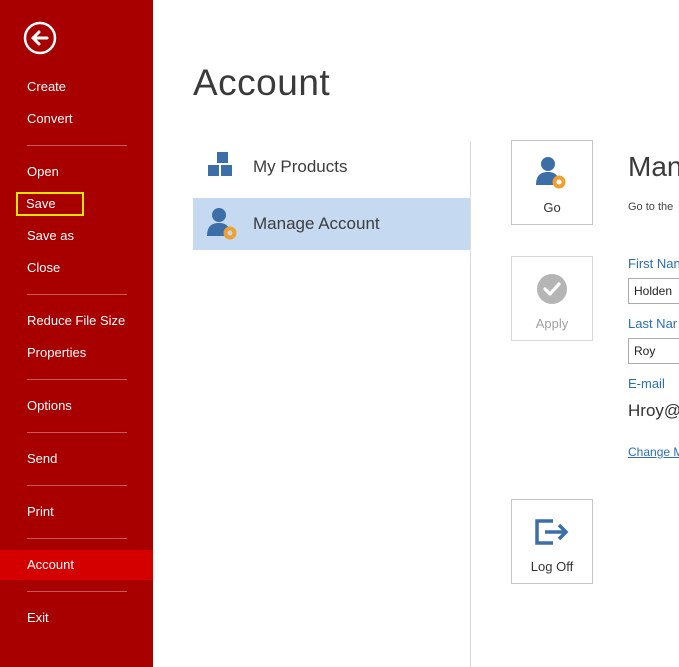 This screenshot has height=667, width=679. I want to click on detail-title: Man, so click(653, 166).